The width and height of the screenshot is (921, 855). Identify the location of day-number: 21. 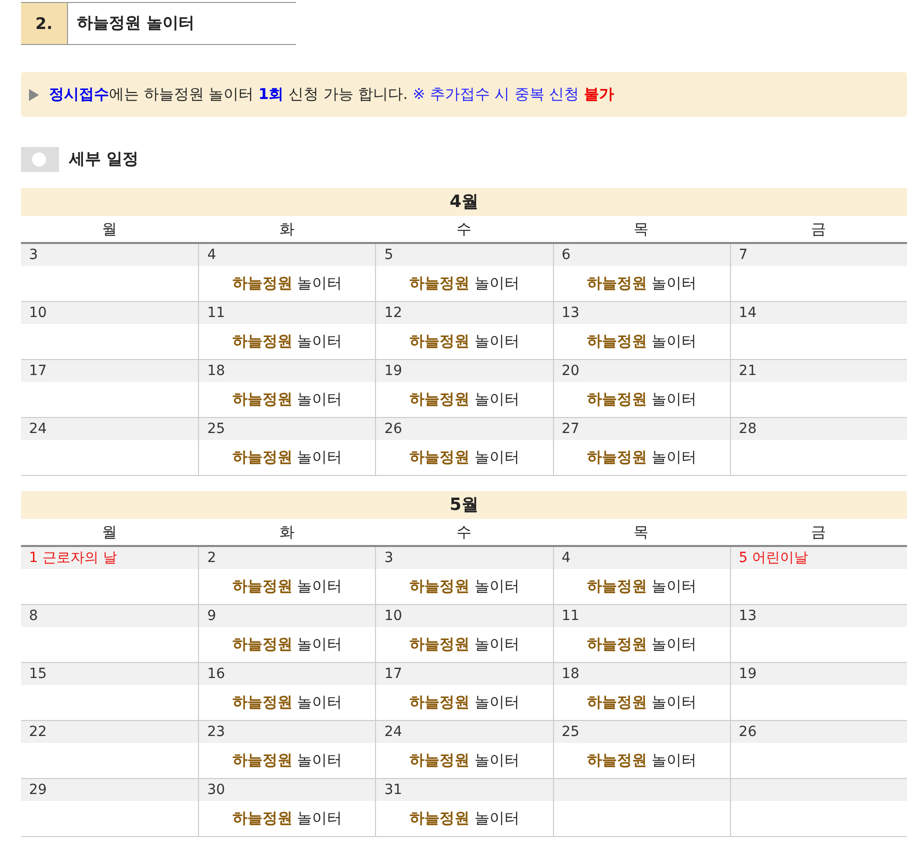
(818, 371).